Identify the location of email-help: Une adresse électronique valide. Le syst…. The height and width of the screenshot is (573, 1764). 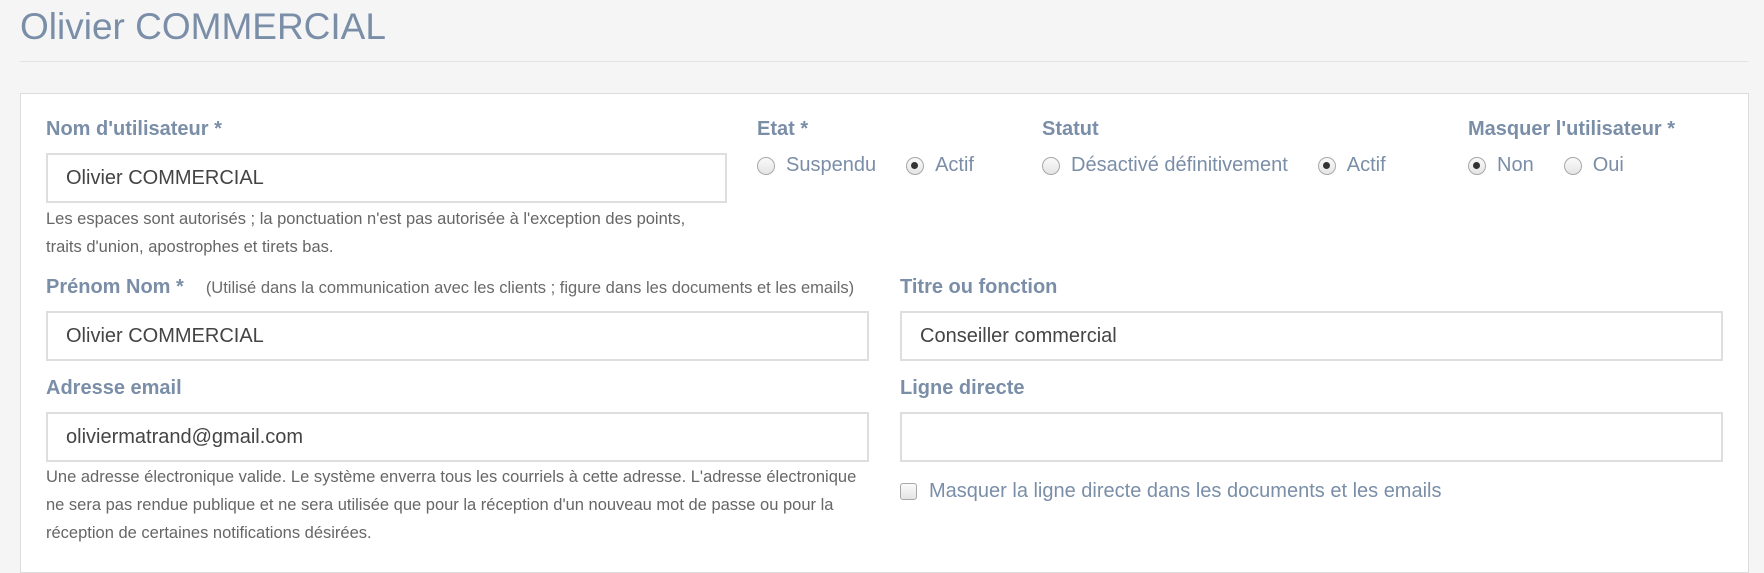
(451, 505).